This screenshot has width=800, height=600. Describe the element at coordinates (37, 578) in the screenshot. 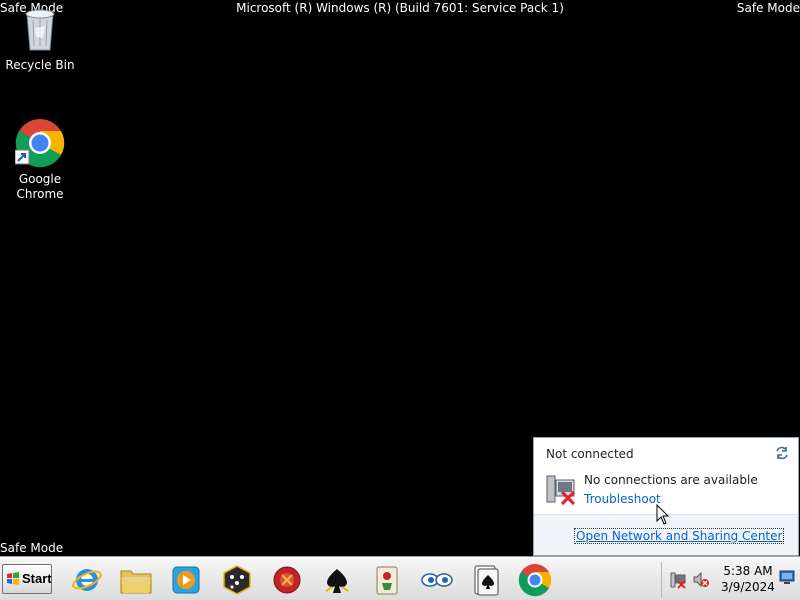

I see `start-label: Start` at that location.